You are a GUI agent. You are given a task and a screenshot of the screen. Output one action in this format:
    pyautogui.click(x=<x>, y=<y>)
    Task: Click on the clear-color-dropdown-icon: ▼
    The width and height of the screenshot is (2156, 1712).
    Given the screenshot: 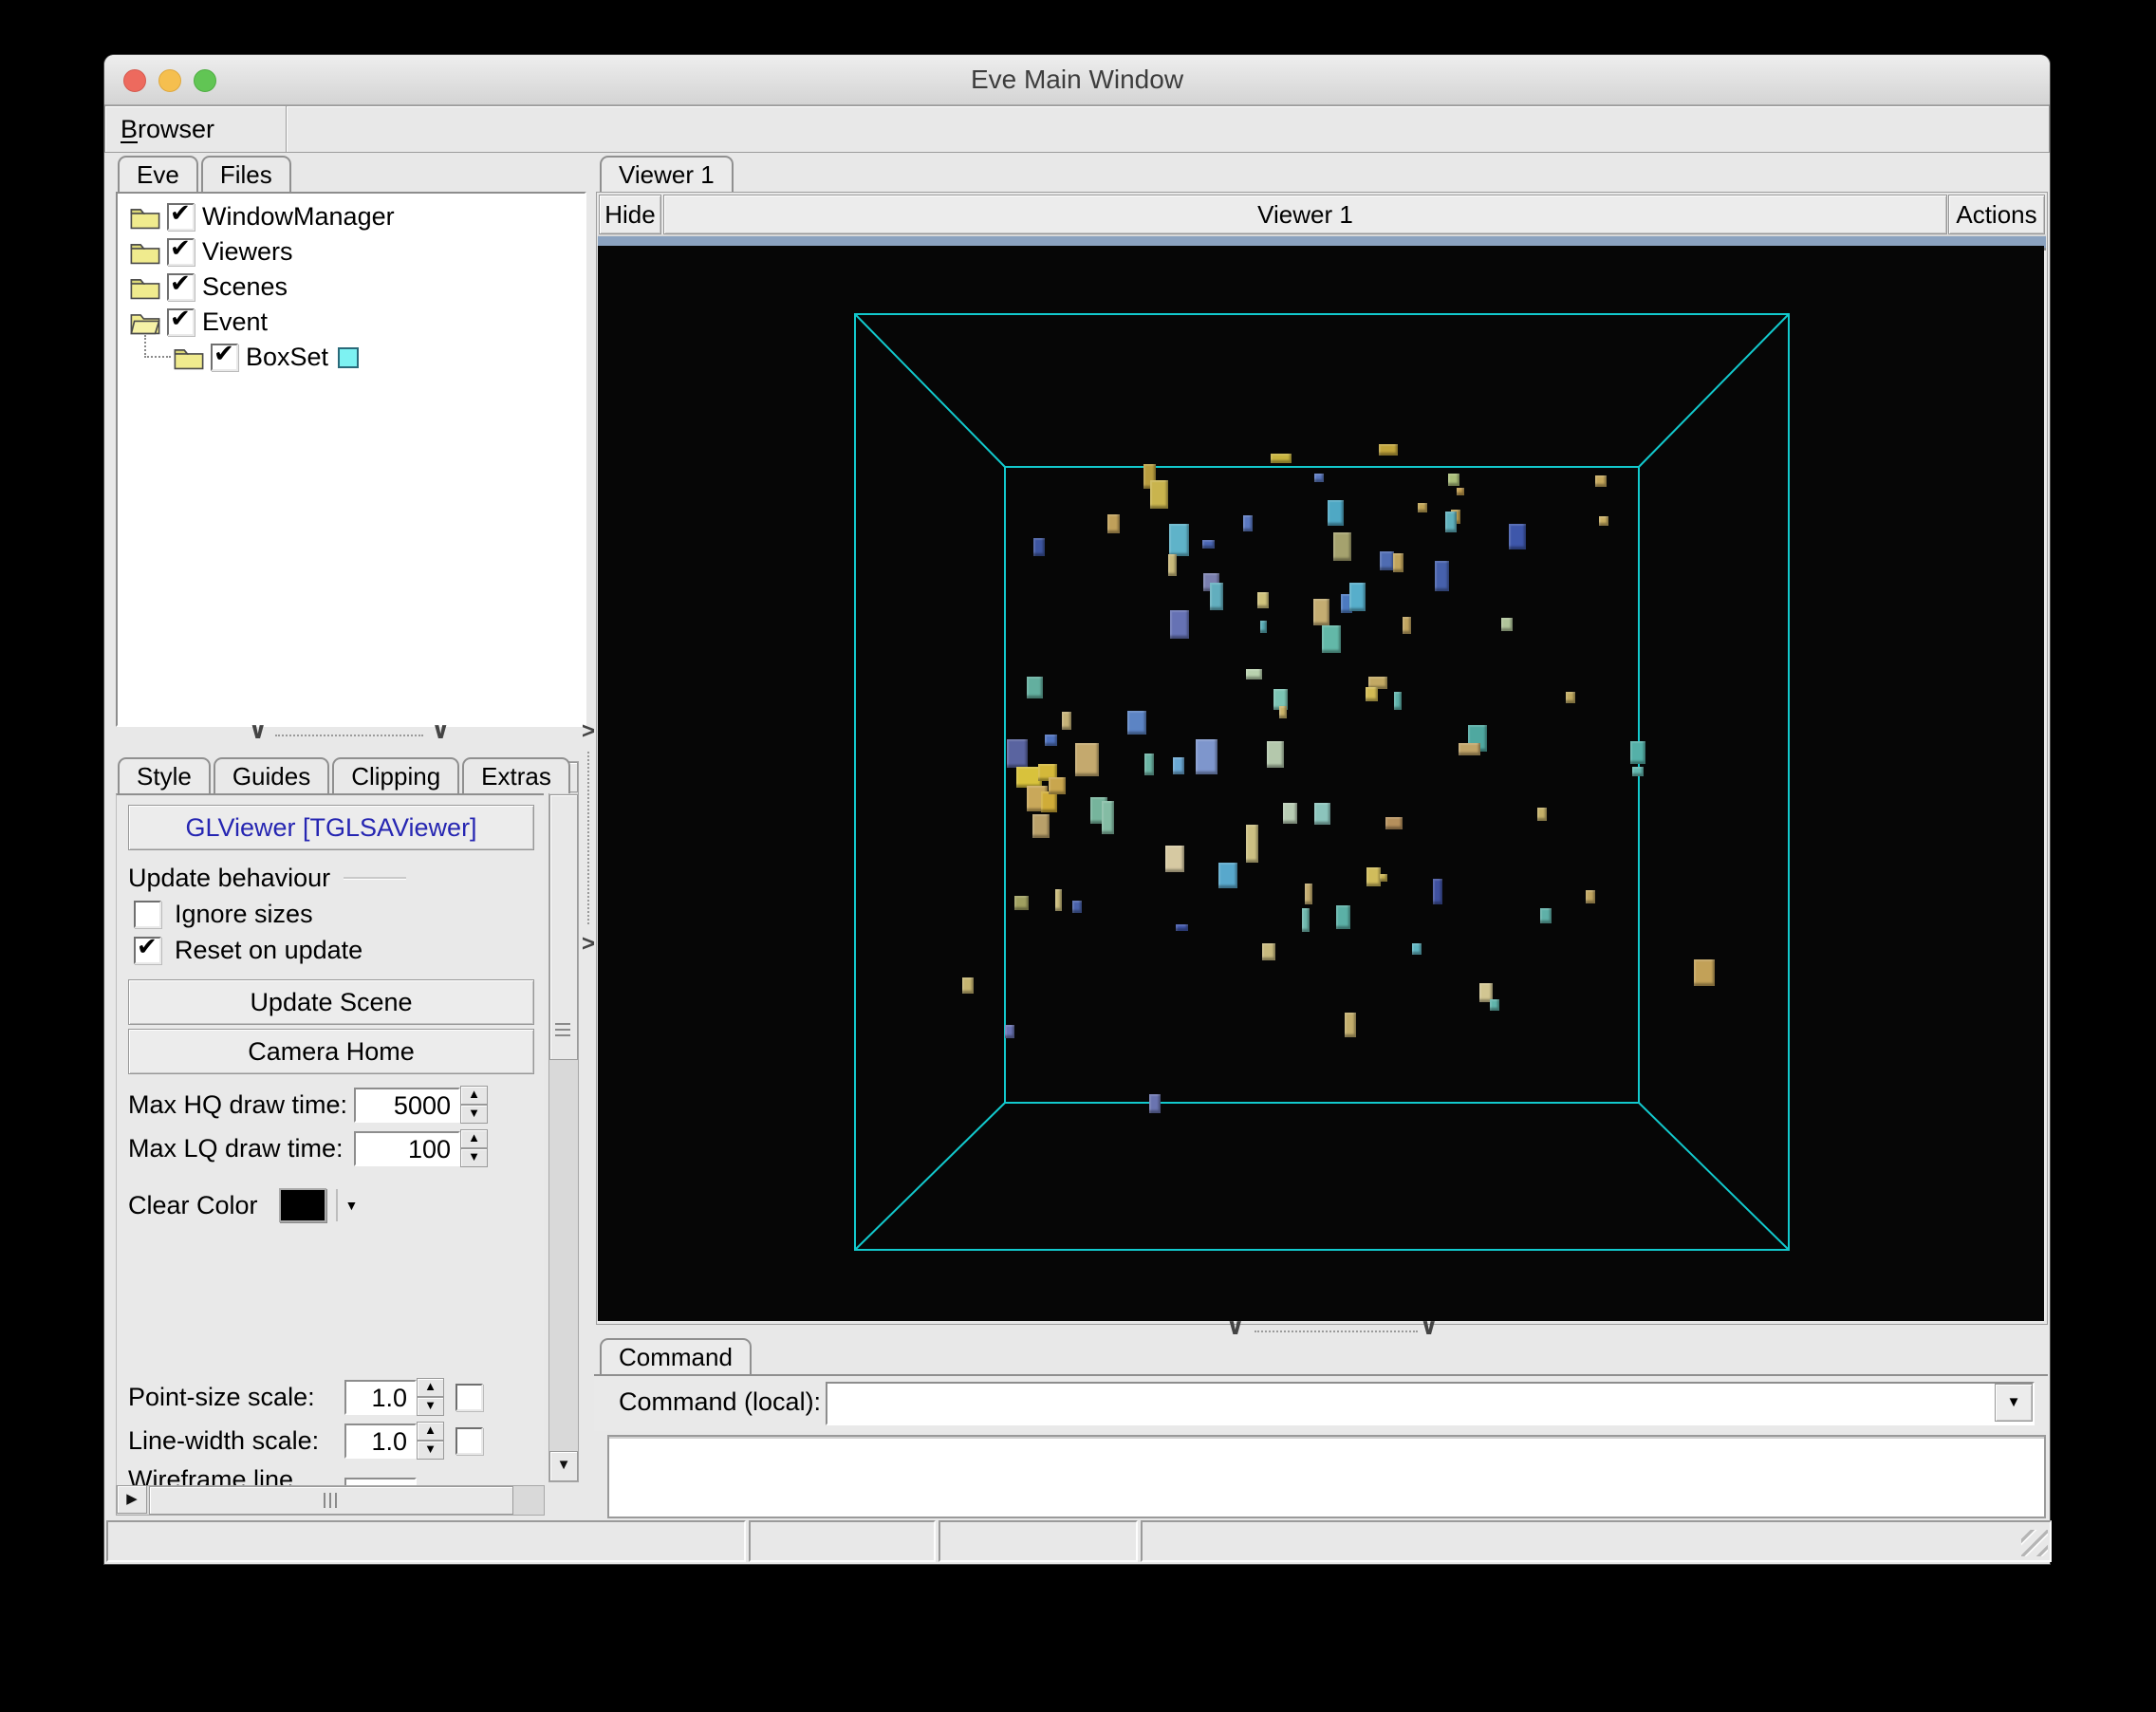 What is the action you would take?
    pyautogui.click(x=352, y=1205)
    